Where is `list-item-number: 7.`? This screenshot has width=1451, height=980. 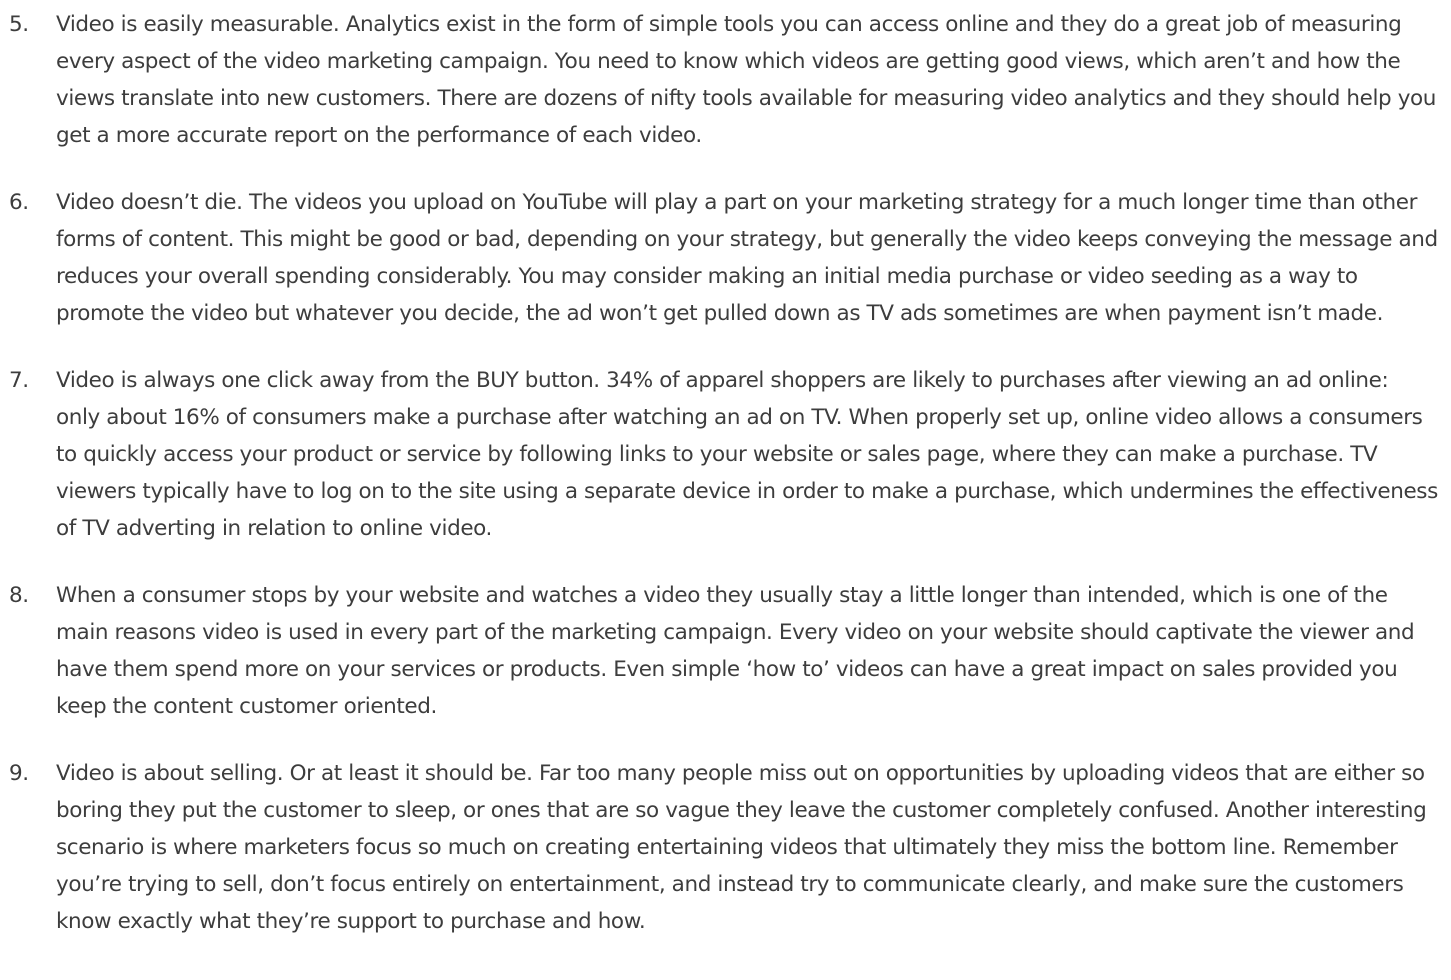 list-item-number: 7. is located at coordinates (19, 380).